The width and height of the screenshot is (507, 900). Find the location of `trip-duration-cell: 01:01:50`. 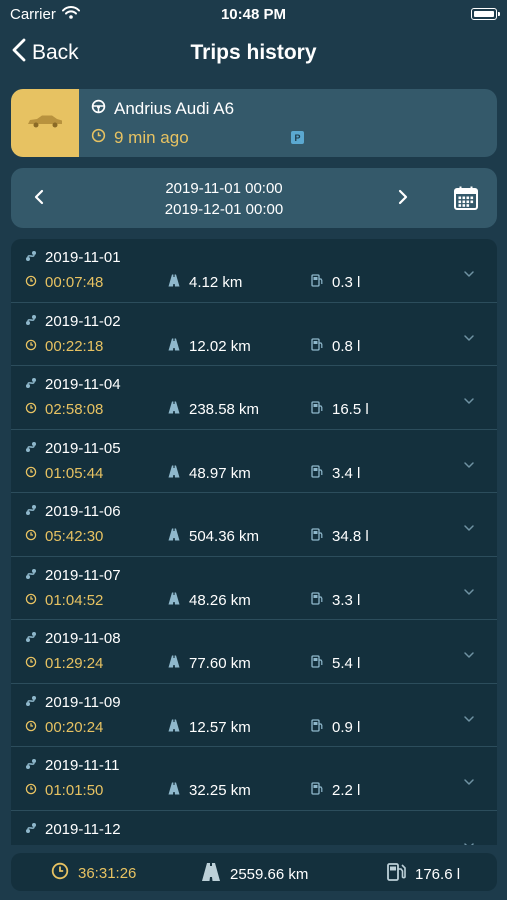

trip-duration-cell: 01:01:50 is located at coordinates (64, 790).